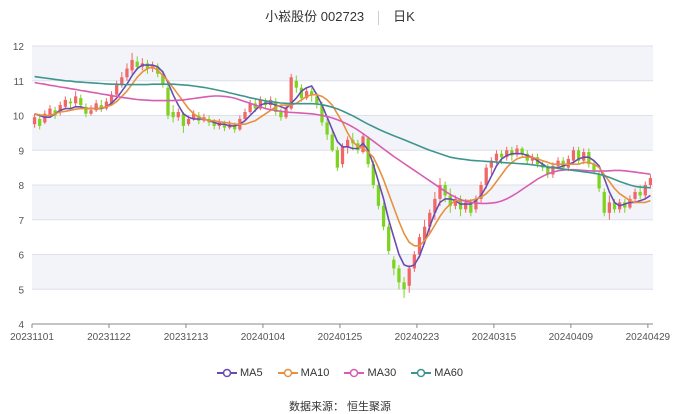  I want to click on legend-label-ma5: MA5, so click(251, 373).